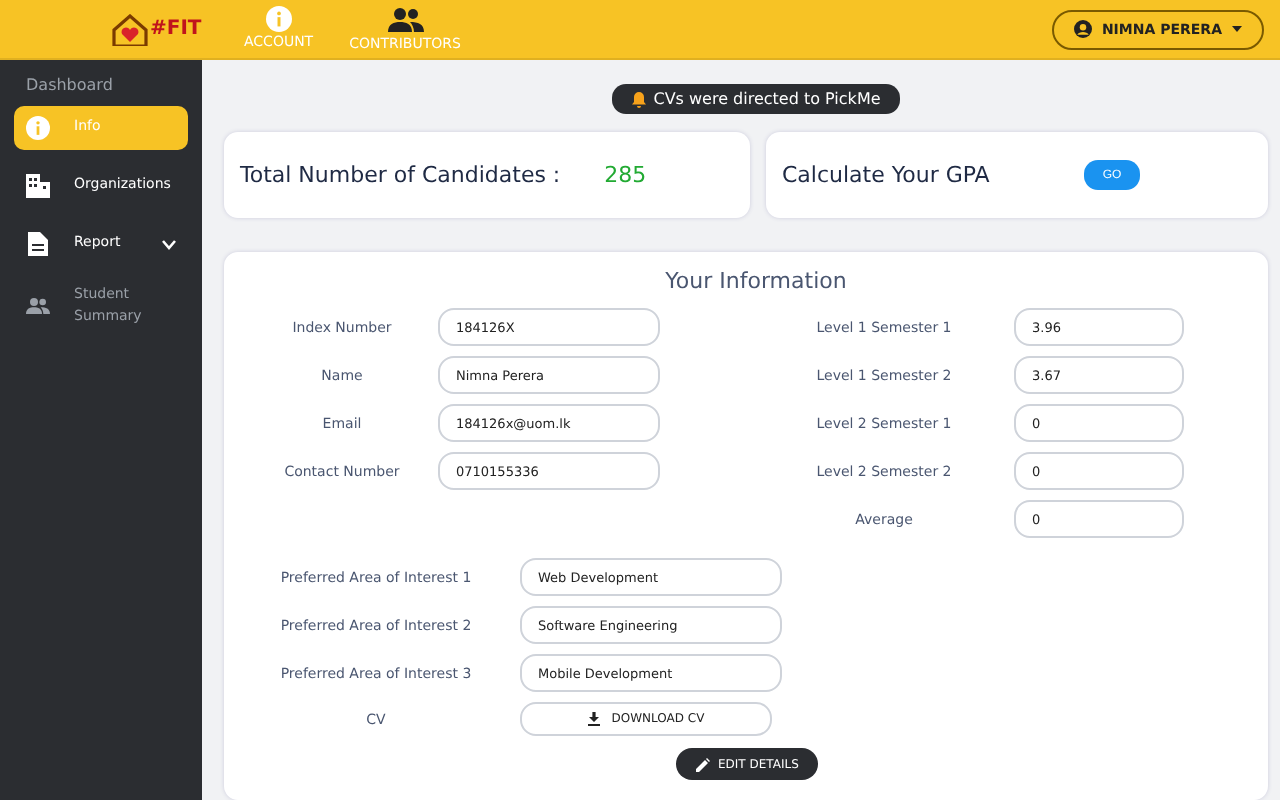 The image size is (1280, 800). Describe the element at coordinates (593, 719) in the screenshot. I see `download-icon` at that location.